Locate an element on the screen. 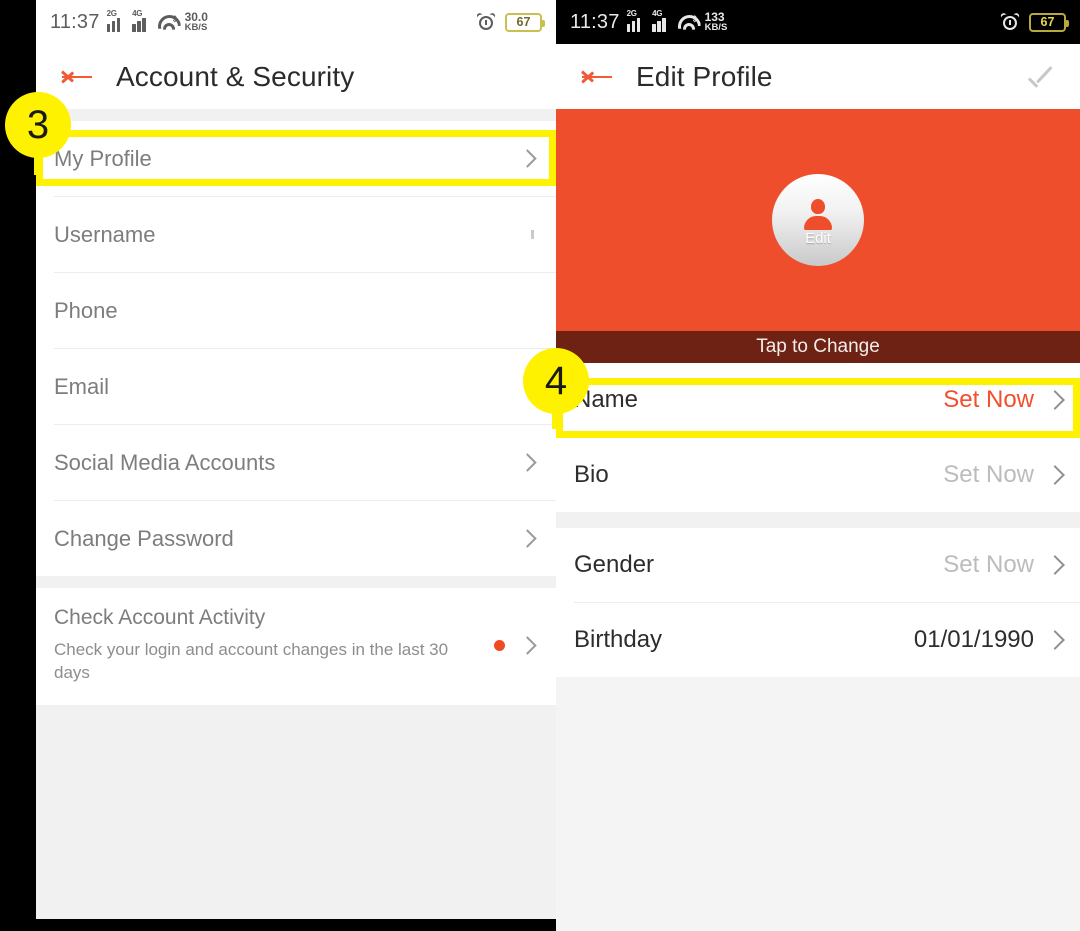 The width and height of the screenshot is (1080, 931). tap-to-change-bar: Tap to Change is located at coordinates (818, 347).